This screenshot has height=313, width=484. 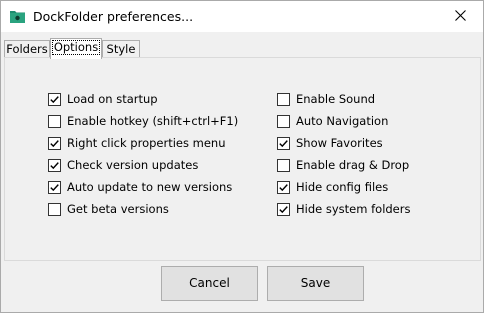 I want to click on option-label: Enable Sound, so click(x=336, y=99).